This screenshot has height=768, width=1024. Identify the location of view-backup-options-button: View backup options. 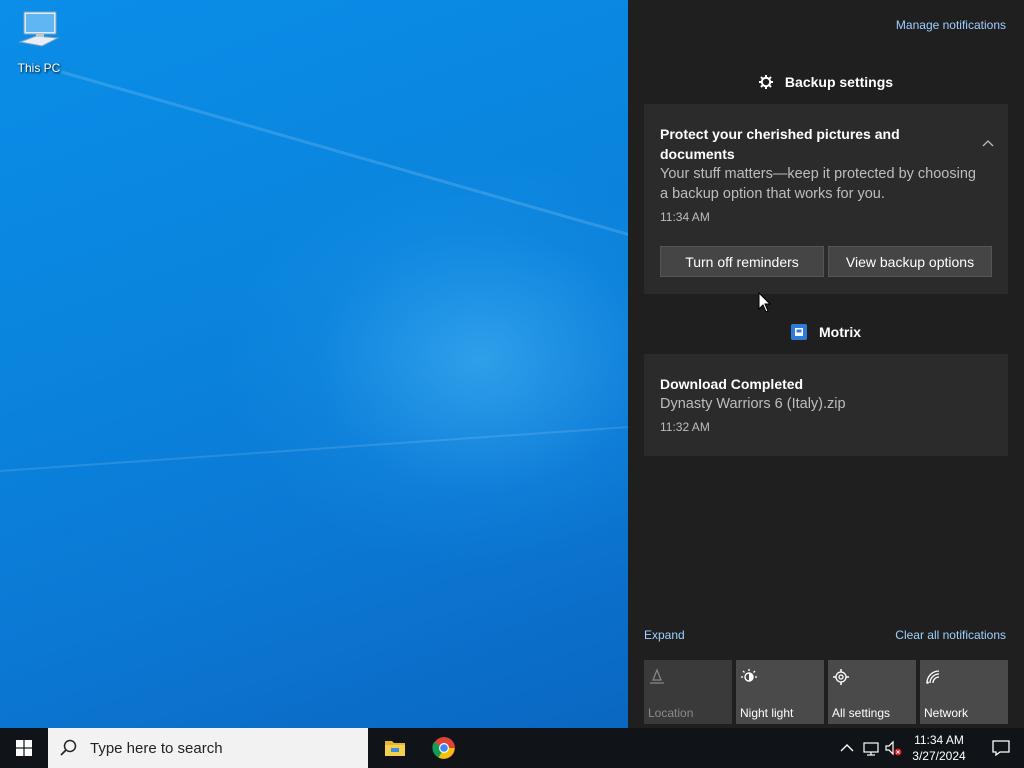
(910, 261).